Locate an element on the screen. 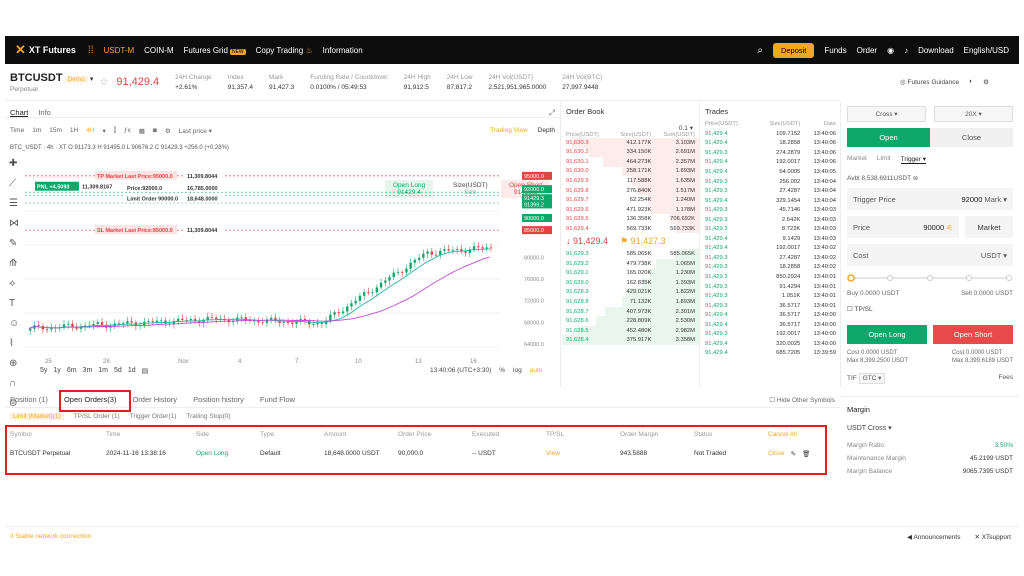 The height and width of the screenshot is (576, 1024). camera-icon: ◙ is located at coordinates (155, 131).